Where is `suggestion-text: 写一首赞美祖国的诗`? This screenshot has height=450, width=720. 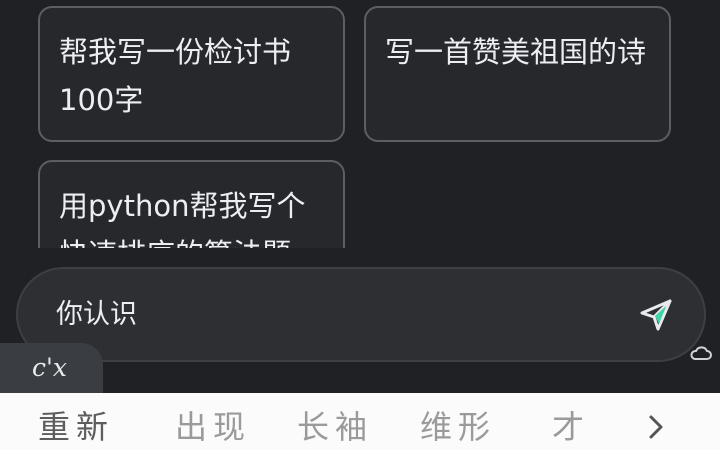 suggestion-text: 写一首赞美祖国的诗 is located at coordinates (516, 52).